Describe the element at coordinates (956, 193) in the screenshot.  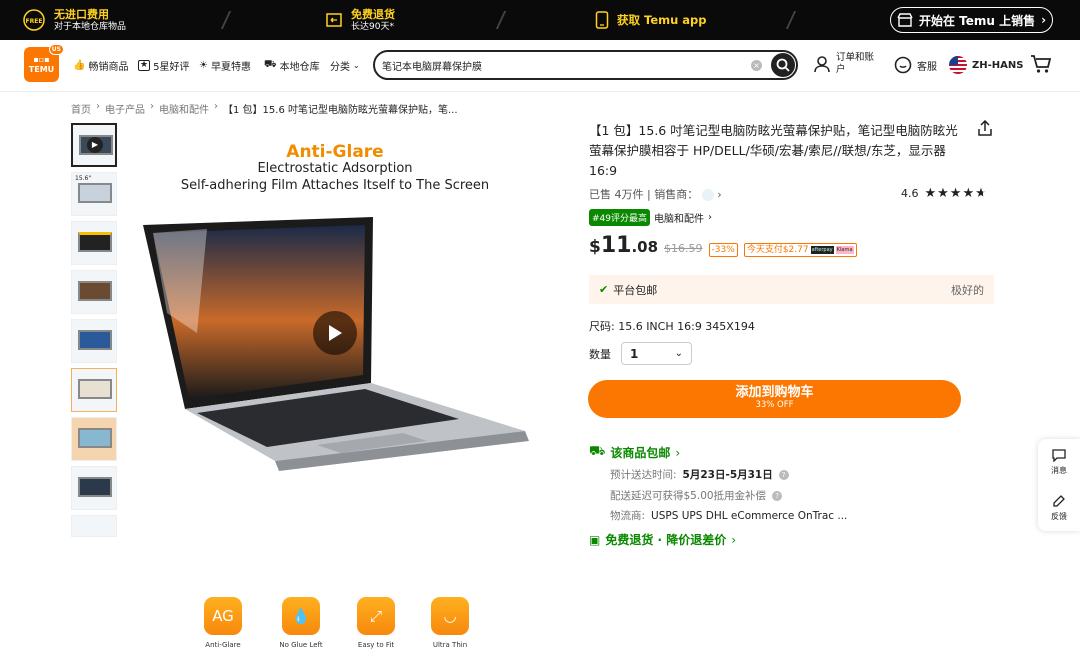
I see `star-rating-icon: ★★★★★` at that location.